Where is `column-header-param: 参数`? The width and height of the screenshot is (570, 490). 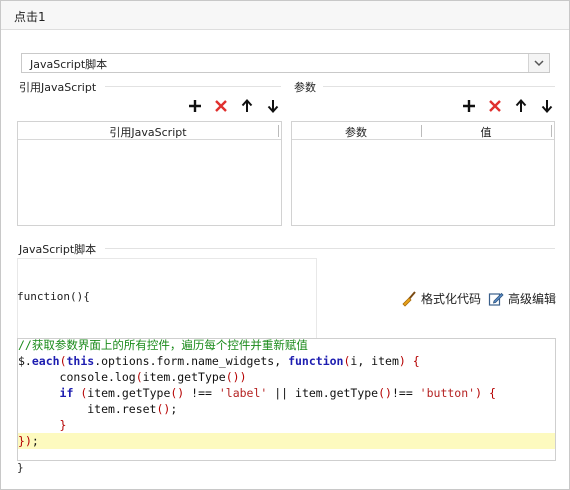
column-header-param: 参数 is located at coordinates (356, 132).